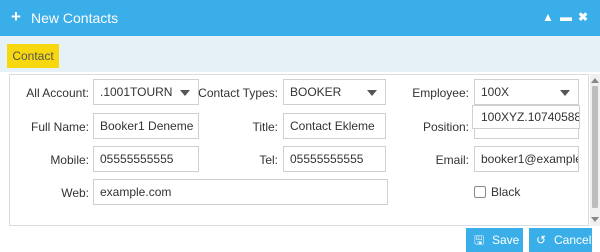 This screenshot has width=600, height=252. Describe the element at coordinates (69, 160) in the screenshot. I see `mobile-label: Mobile:` at that location.